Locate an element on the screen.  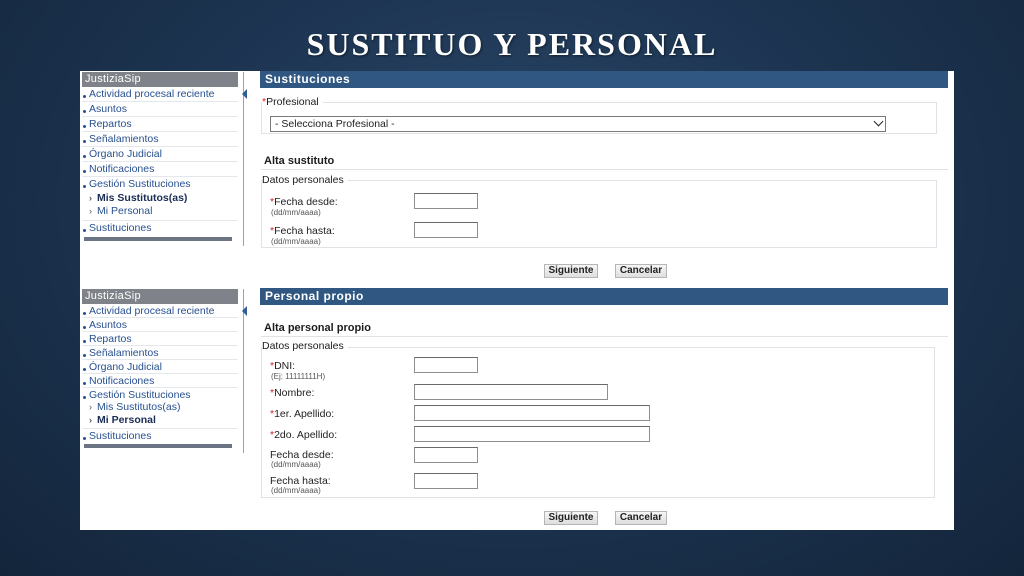
label-text: 1er. Apellido: is located at coordinates (304, 414).